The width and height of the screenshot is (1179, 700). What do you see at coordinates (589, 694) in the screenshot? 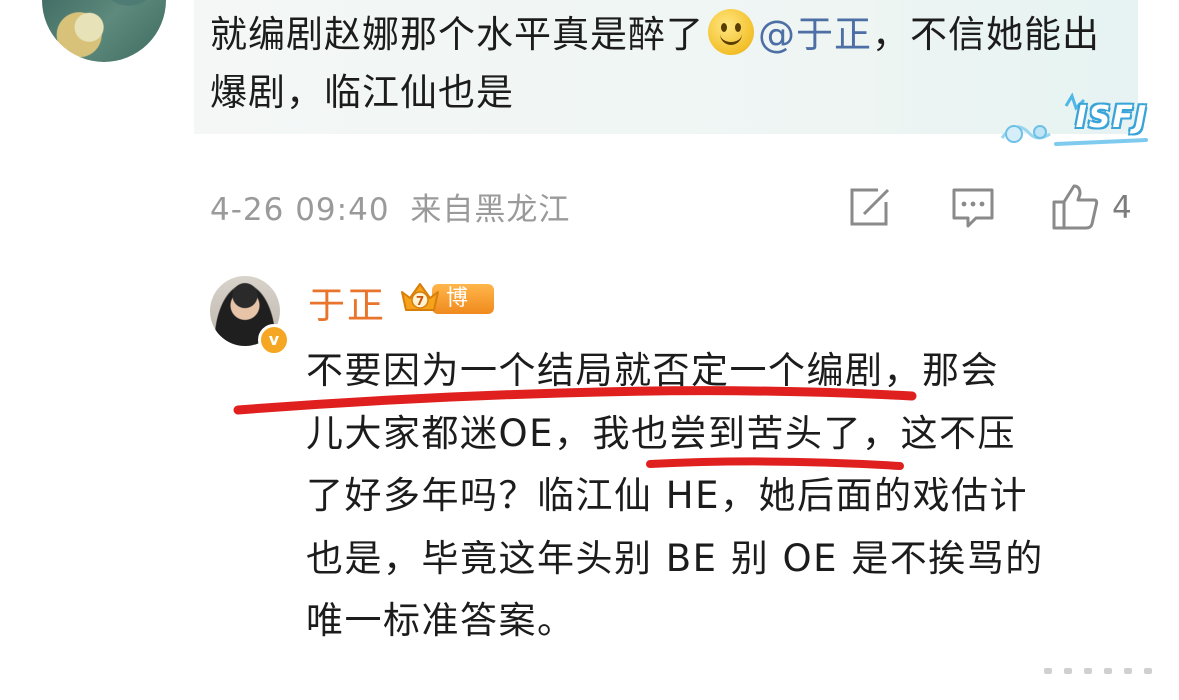
I see `bottom-edge` at bounding box center [589, 694].